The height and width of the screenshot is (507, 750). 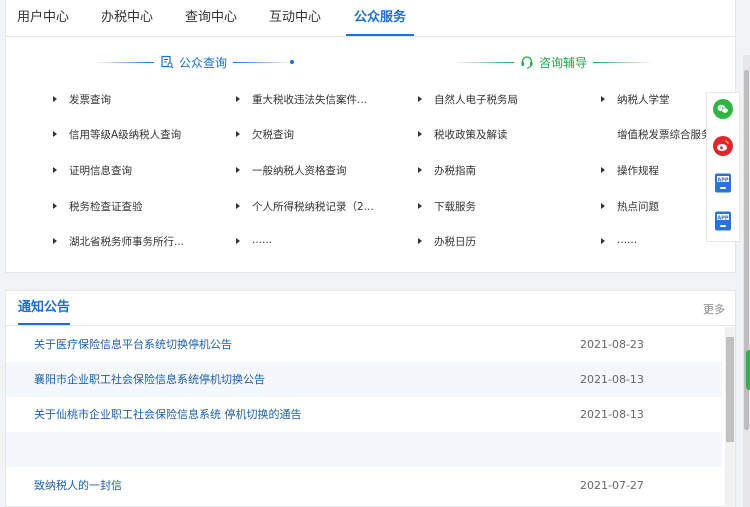 I want to click on link-operation-rules: 操作规程, so click(x=630, y=170).